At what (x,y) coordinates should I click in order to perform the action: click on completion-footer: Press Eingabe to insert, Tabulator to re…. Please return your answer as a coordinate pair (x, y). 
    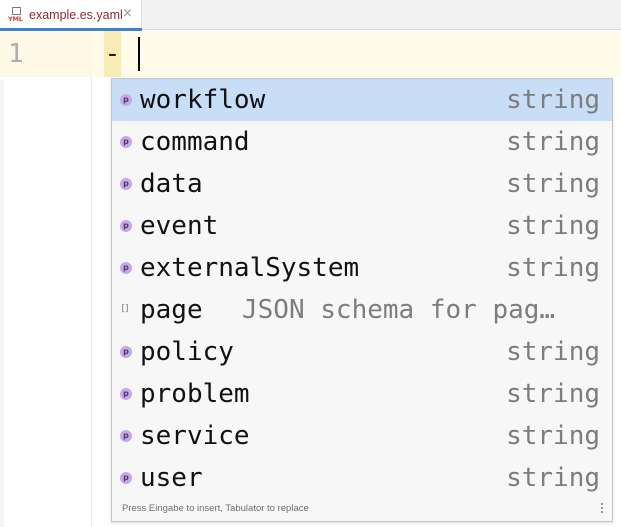
    Looking at the image, I should click on (362, 510).